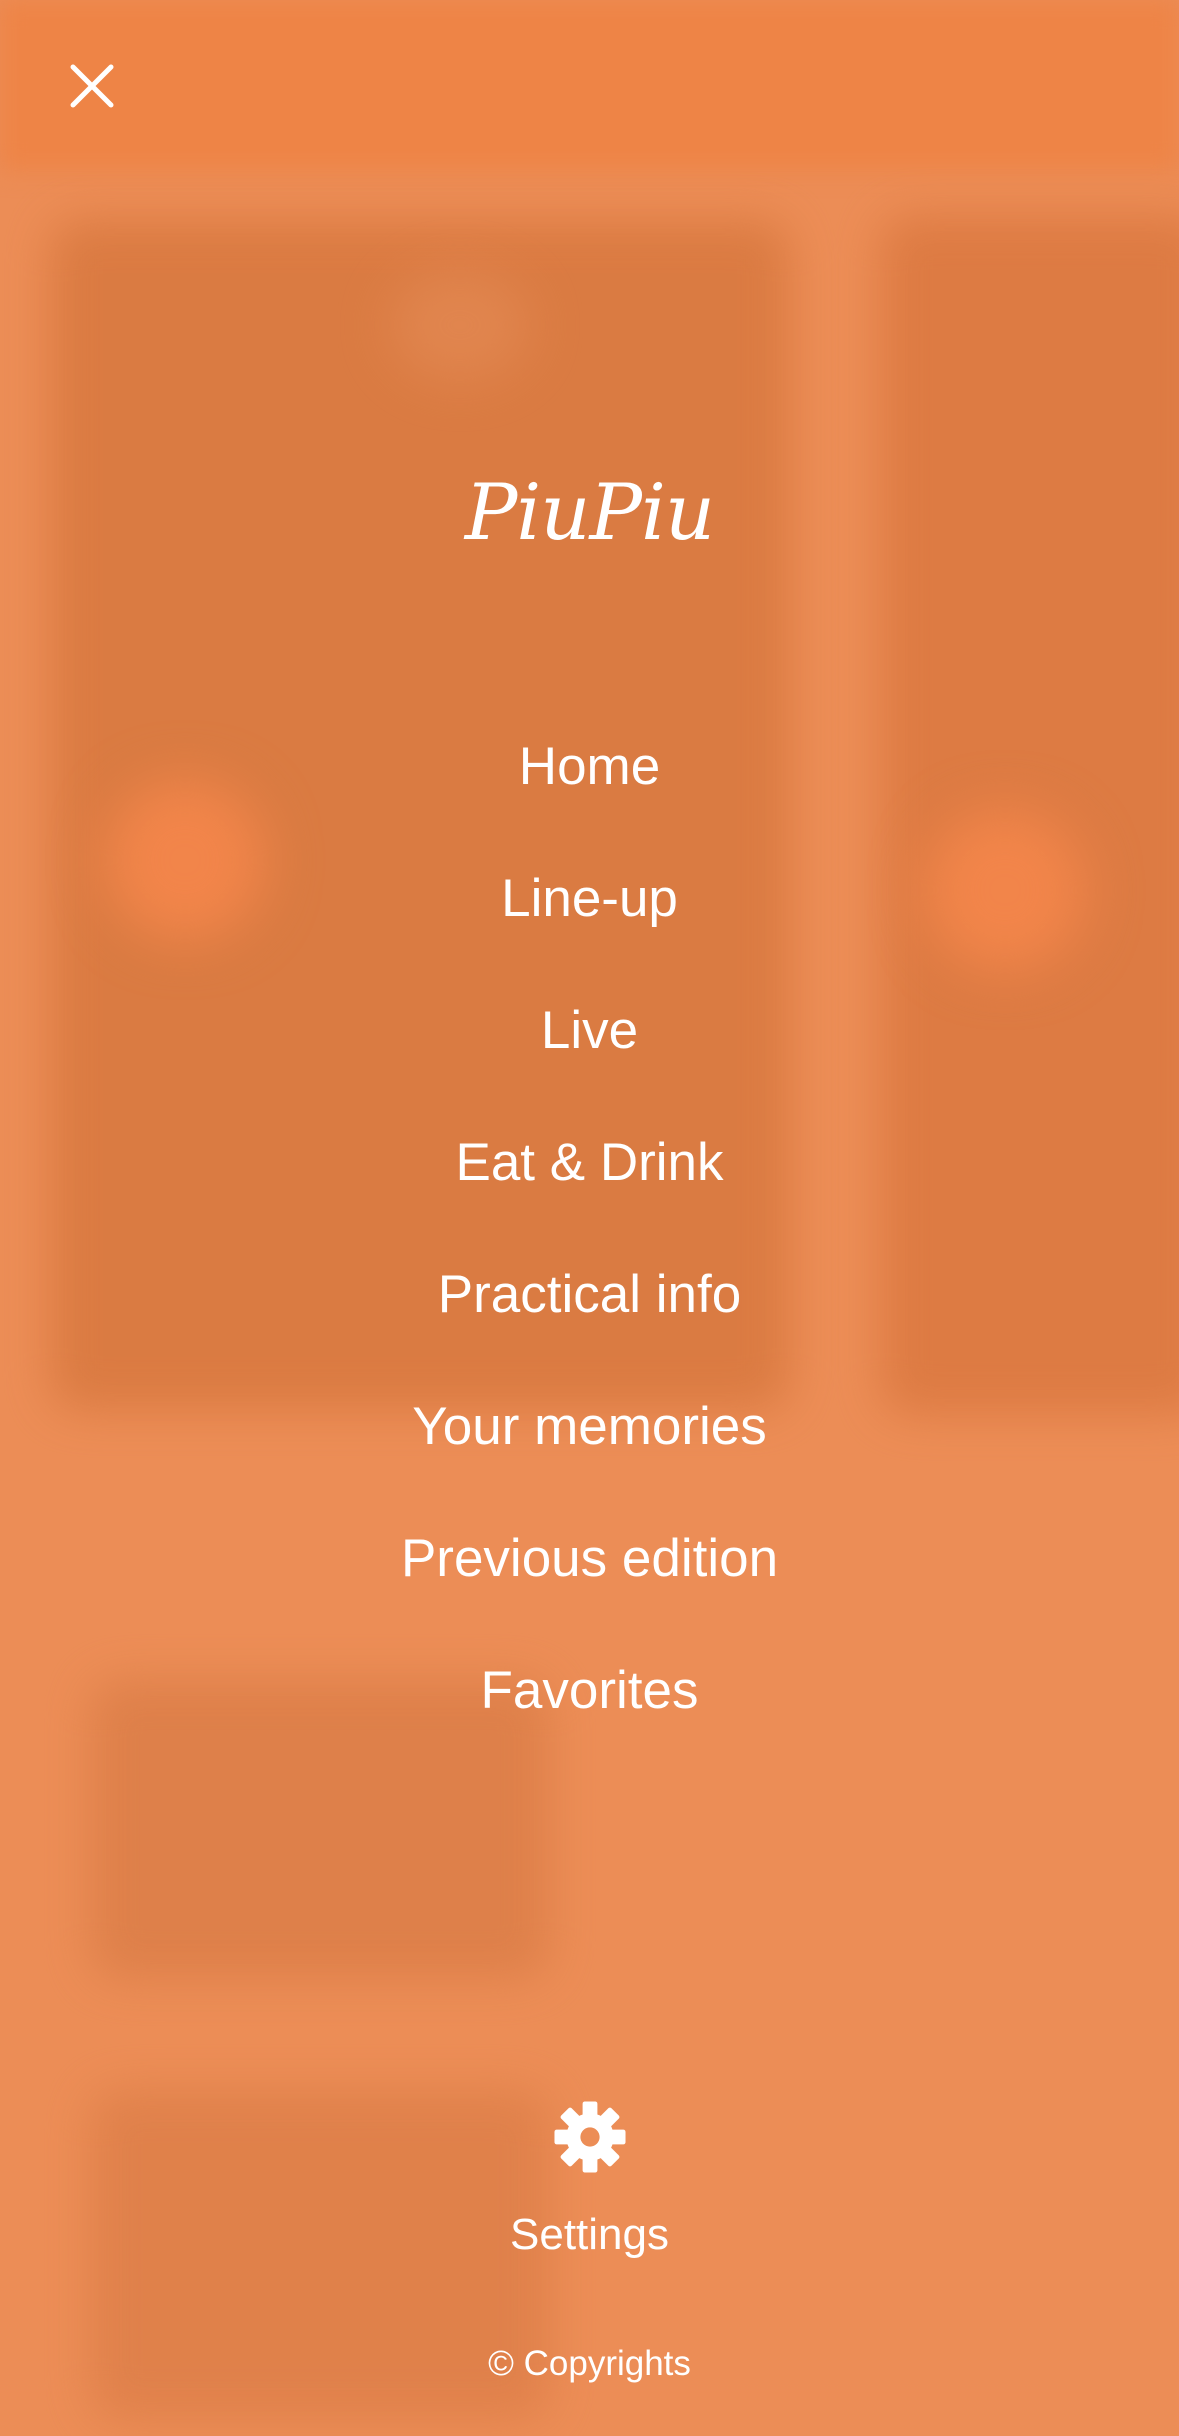 The image size is (1179, 2436). Describe the element at coordinates (589, 1162) in the screenshot. I see `menu-item-eat-drink: Eat & Drink` at that location.